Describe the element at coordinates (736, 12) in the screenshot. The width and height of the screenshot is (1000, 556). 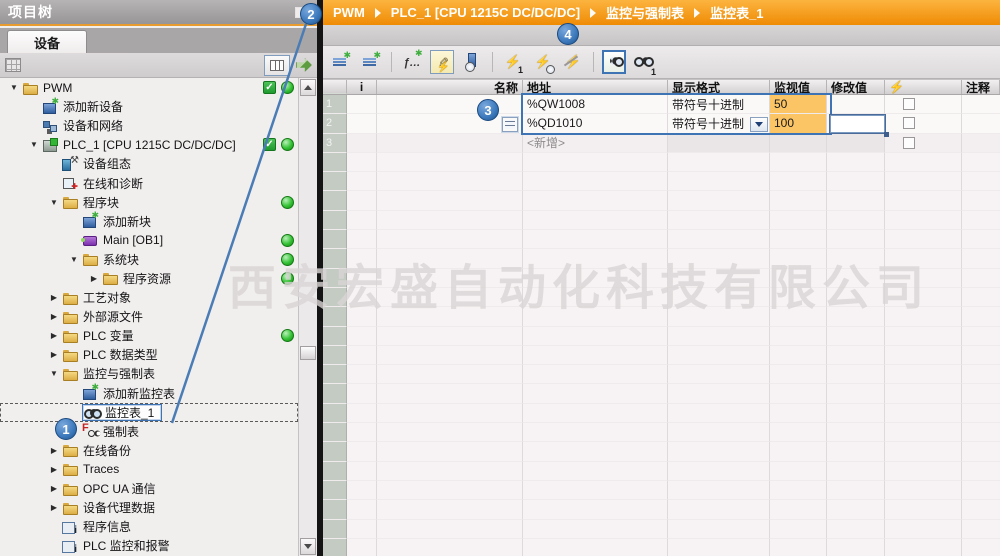
I see `breadcrumb-segment: 监控表_1` at that location.